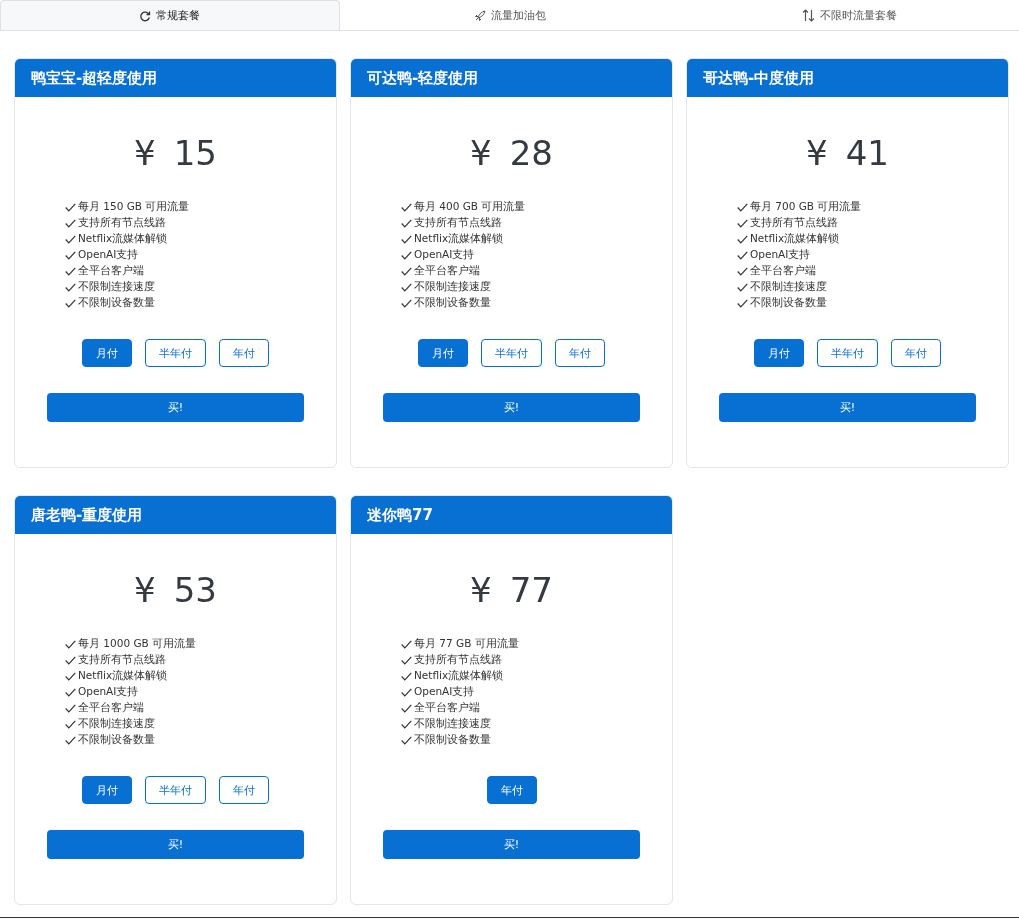  I want to click on refresh-icon, so click(145, 15).